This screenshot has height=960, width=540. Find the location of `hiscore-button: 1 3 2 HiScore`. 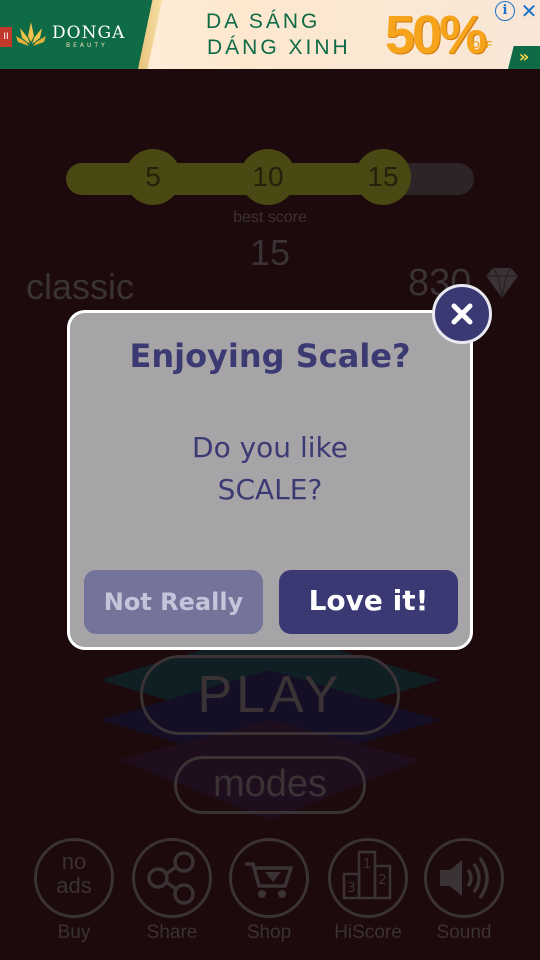

hiscore-button: 1 3 2 HiScore is located at coordinates (368, 893).